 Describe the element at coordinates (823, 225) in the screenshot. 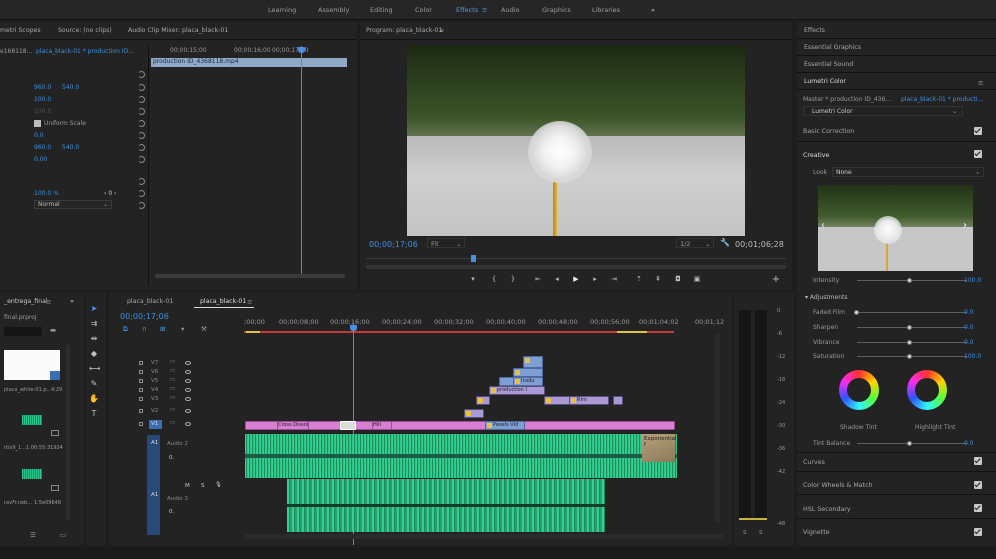

I see `chevron-left-icon: ‹` at that location.